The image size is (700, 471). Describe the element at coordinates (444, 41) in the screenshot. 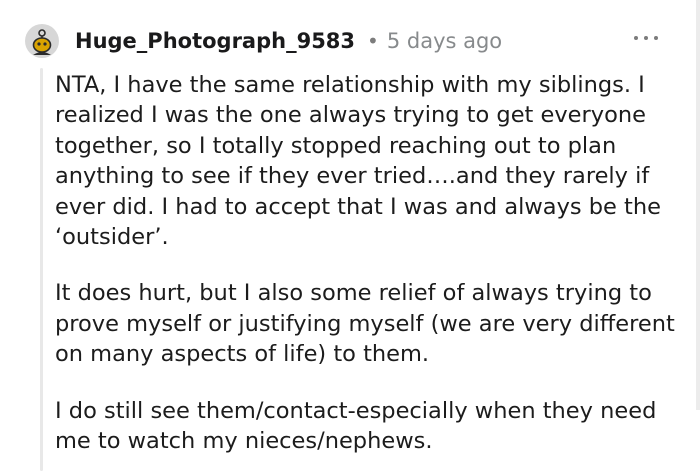

I see `timestamp: 5 days ago` at that location.